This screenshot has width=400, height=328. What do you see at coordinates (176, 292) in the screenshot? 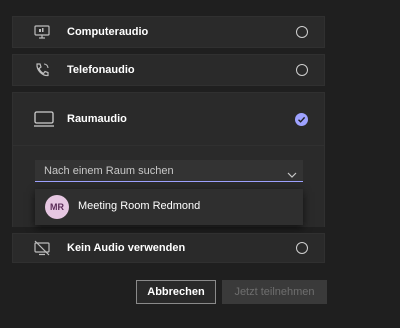
I see `cancel-button: Abbrechen` at bounding box center [176, 292].